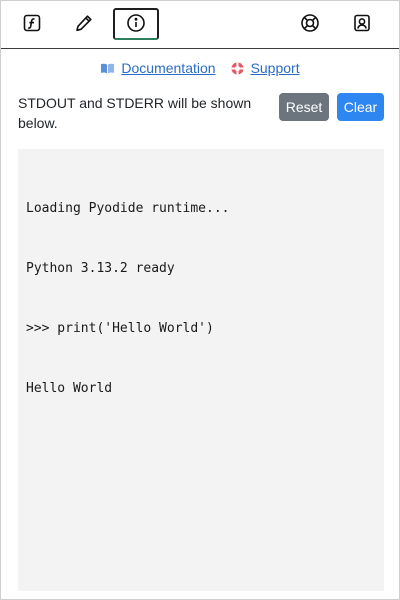 The height and width of the screenshot is (600, 400). What do you see at coordinates (135, 113) in the screenshot?
I see `output-info-text: STDOUT and STDERR will be shown below.` at bounding box center [135, 113].